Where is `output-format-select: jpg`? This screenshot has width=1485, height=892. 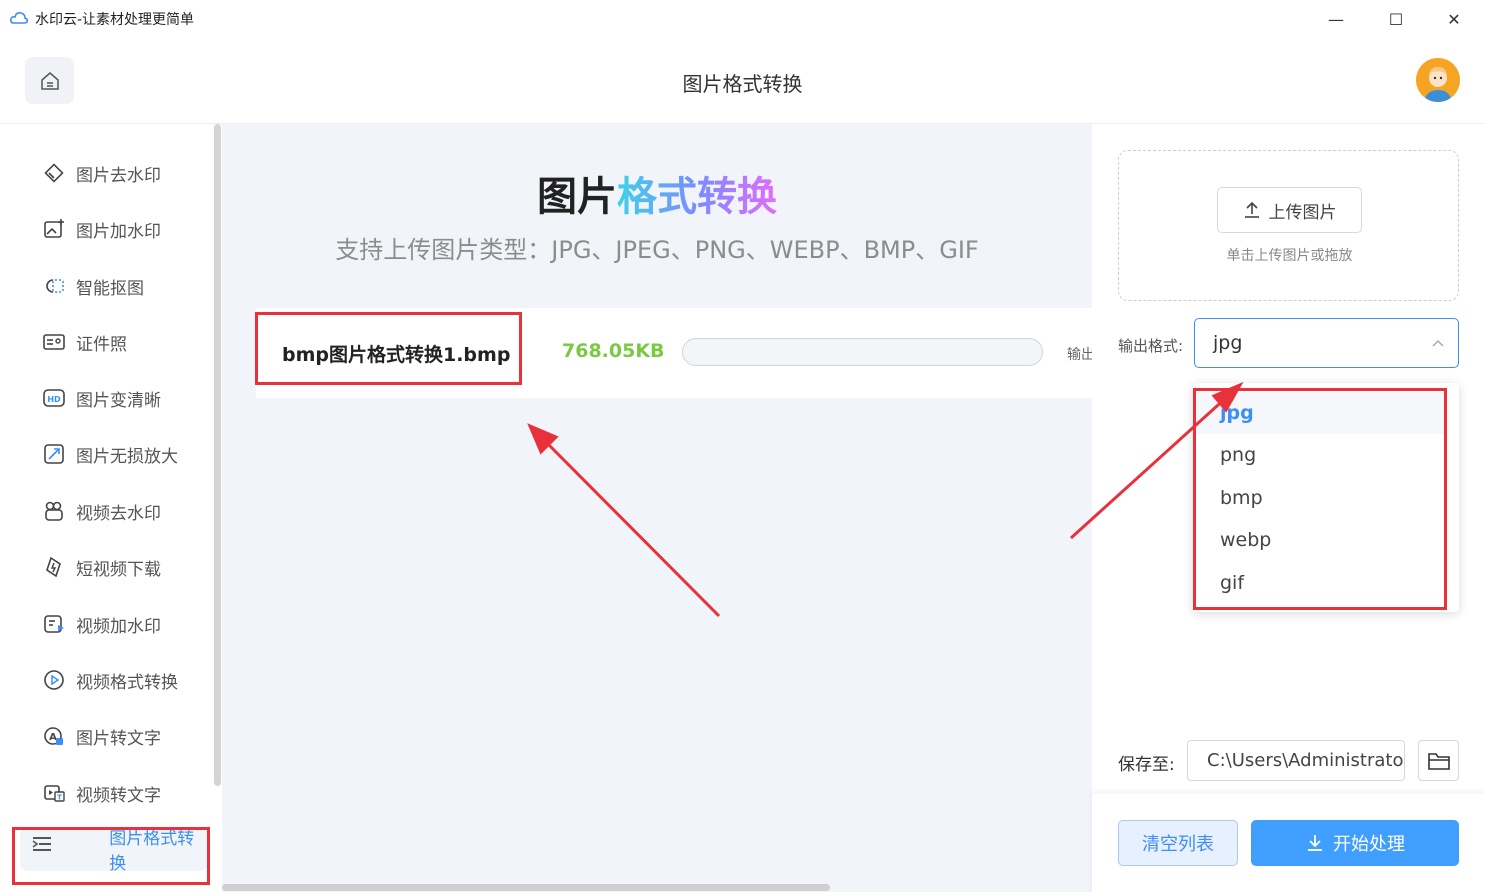
output-format-select: jpg is located at coordinates (1326, 343).